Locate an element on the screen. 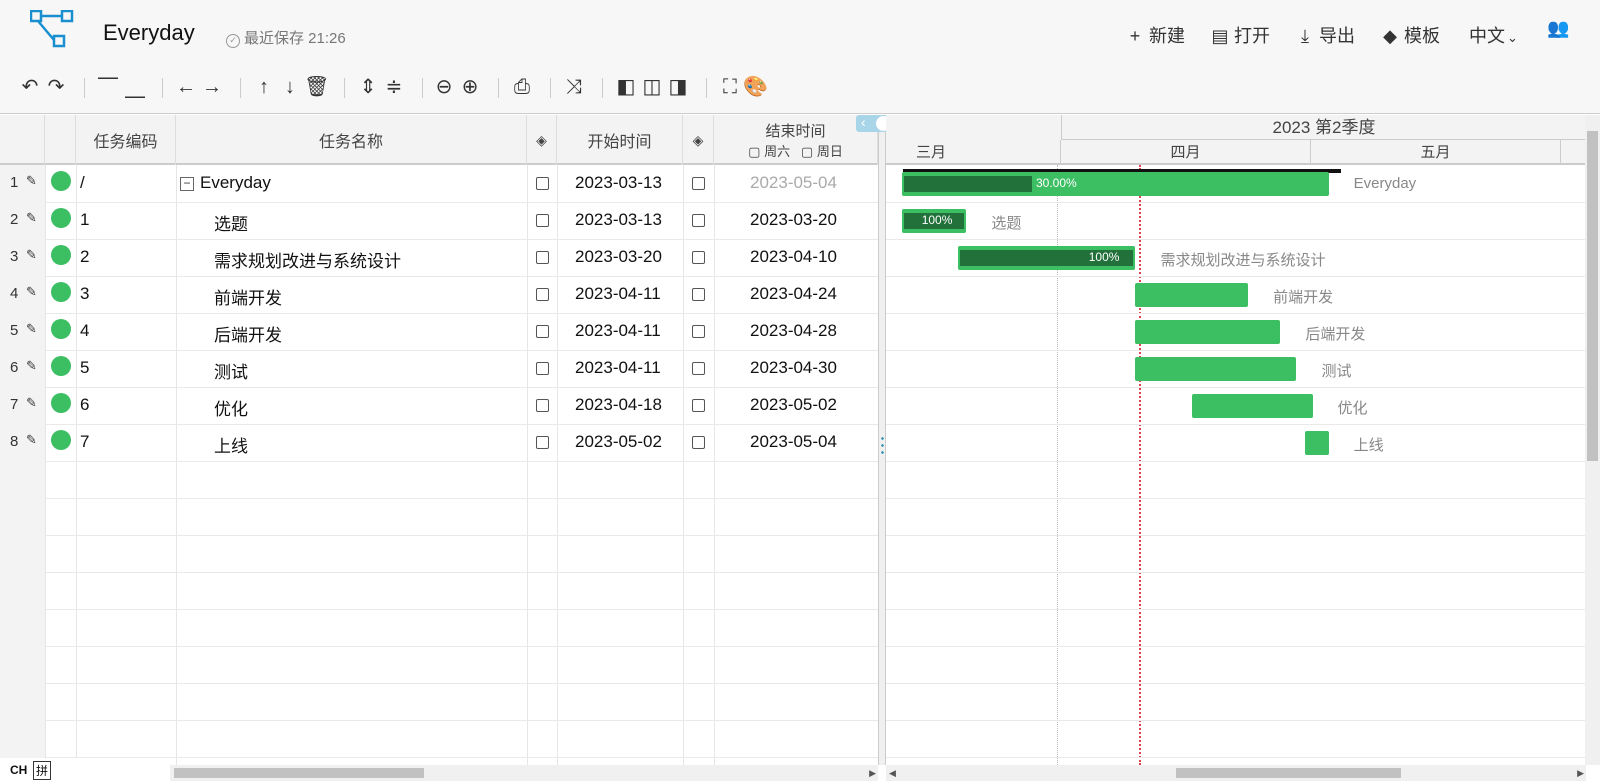 This screenshot has height=781, width=1600. document-title: Everyday is located at coordinates (149, 33).